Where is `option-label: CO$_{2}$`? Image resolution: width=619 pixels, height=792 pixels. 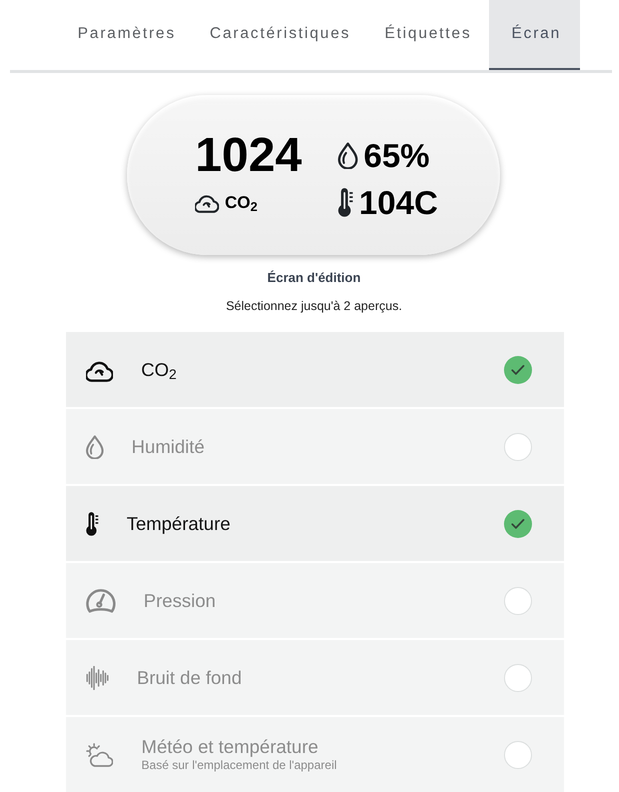 option-label: CO$_{2}$ is located at coordinates (159, 369).